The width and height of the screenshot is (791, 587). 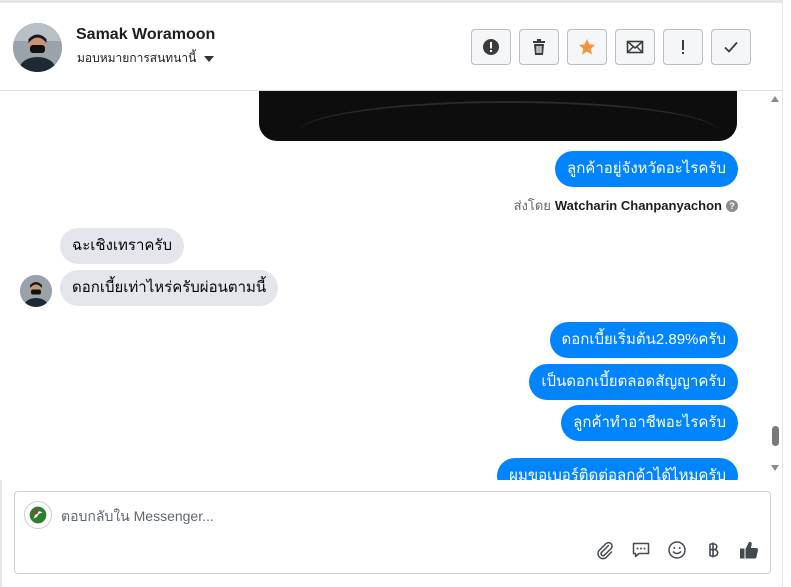 What do you see at coordinates (137, 58) in the screenshot?
I see `assign-label: มอบหมายการสนทนานี้` at bounding box center [137, 58].